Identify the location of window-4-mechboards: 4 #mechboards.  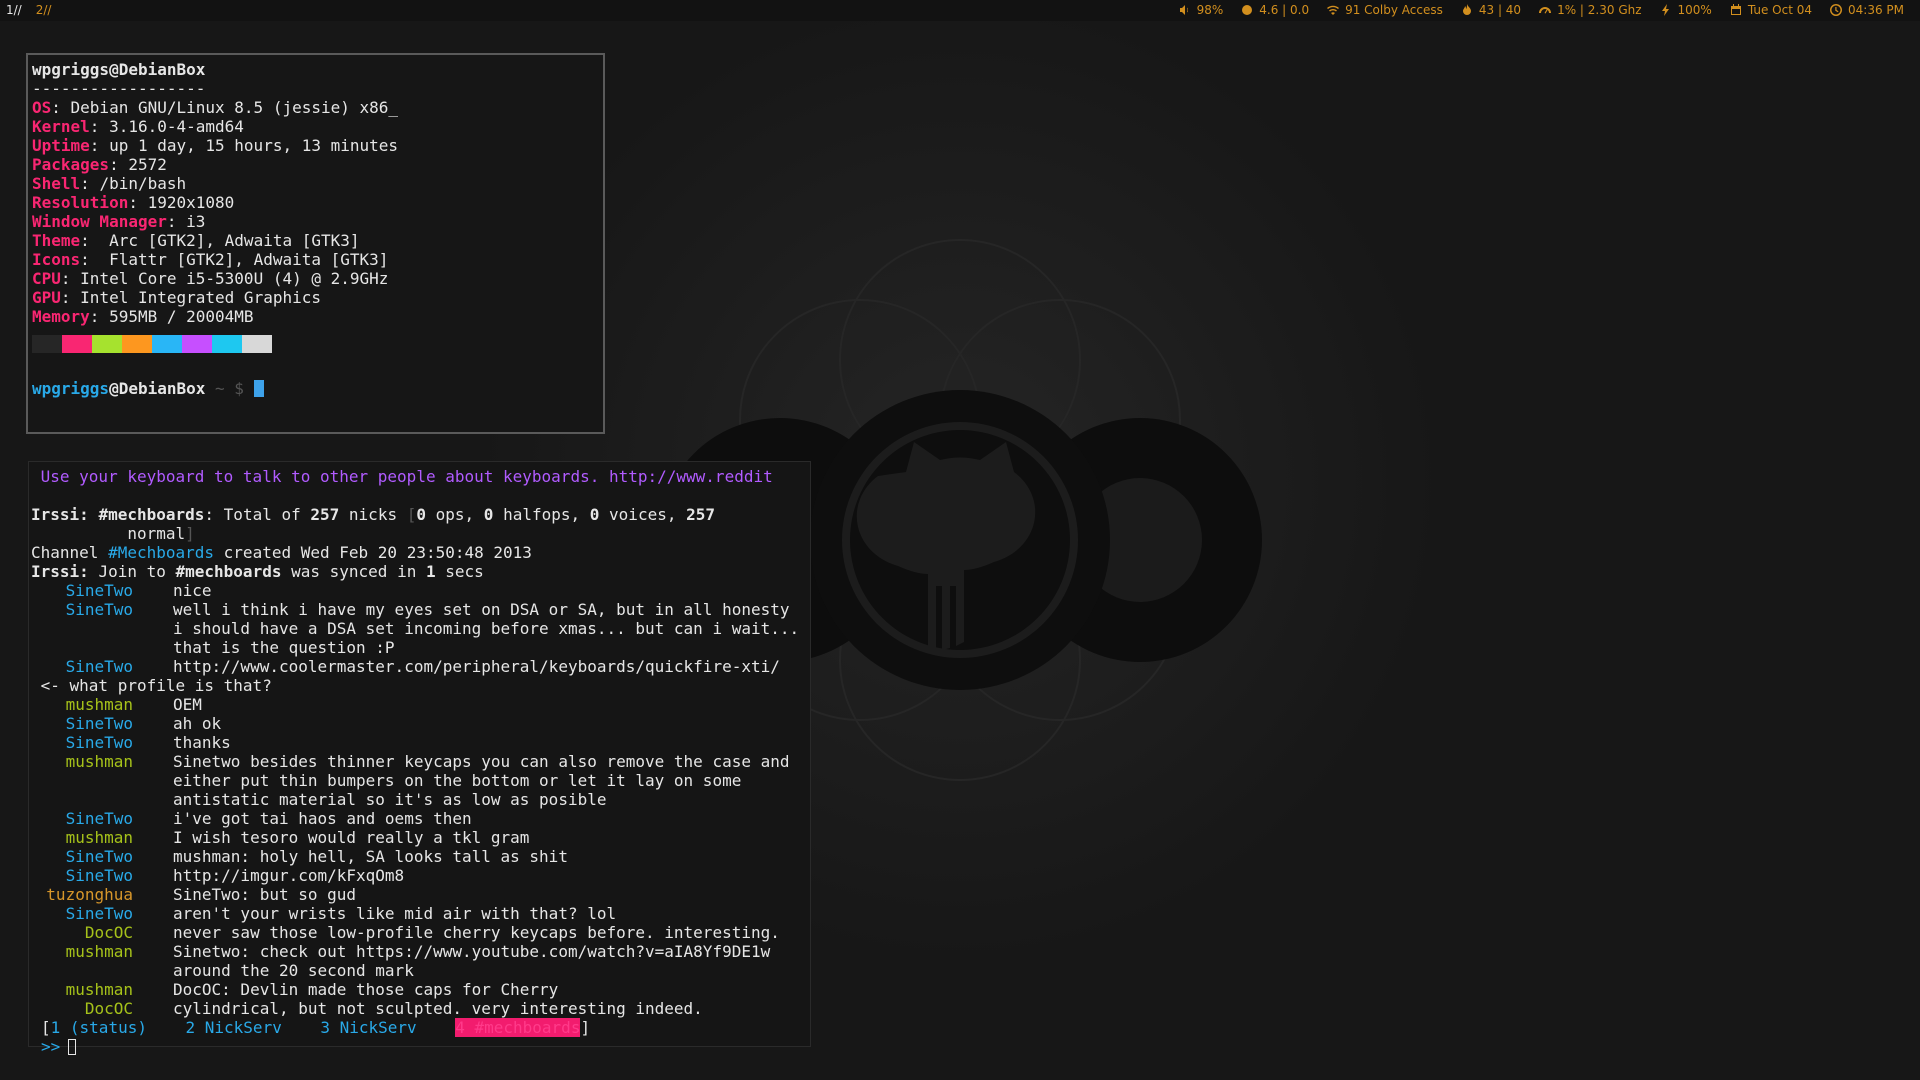
(518, 1027).